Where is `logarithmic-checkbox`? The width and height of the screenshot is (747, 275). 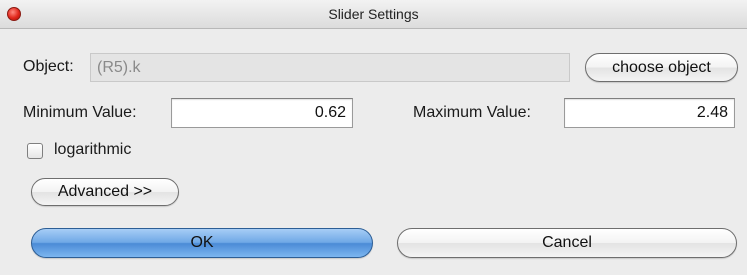
logarithmic-checkbox is located at coordinates (35, 151).